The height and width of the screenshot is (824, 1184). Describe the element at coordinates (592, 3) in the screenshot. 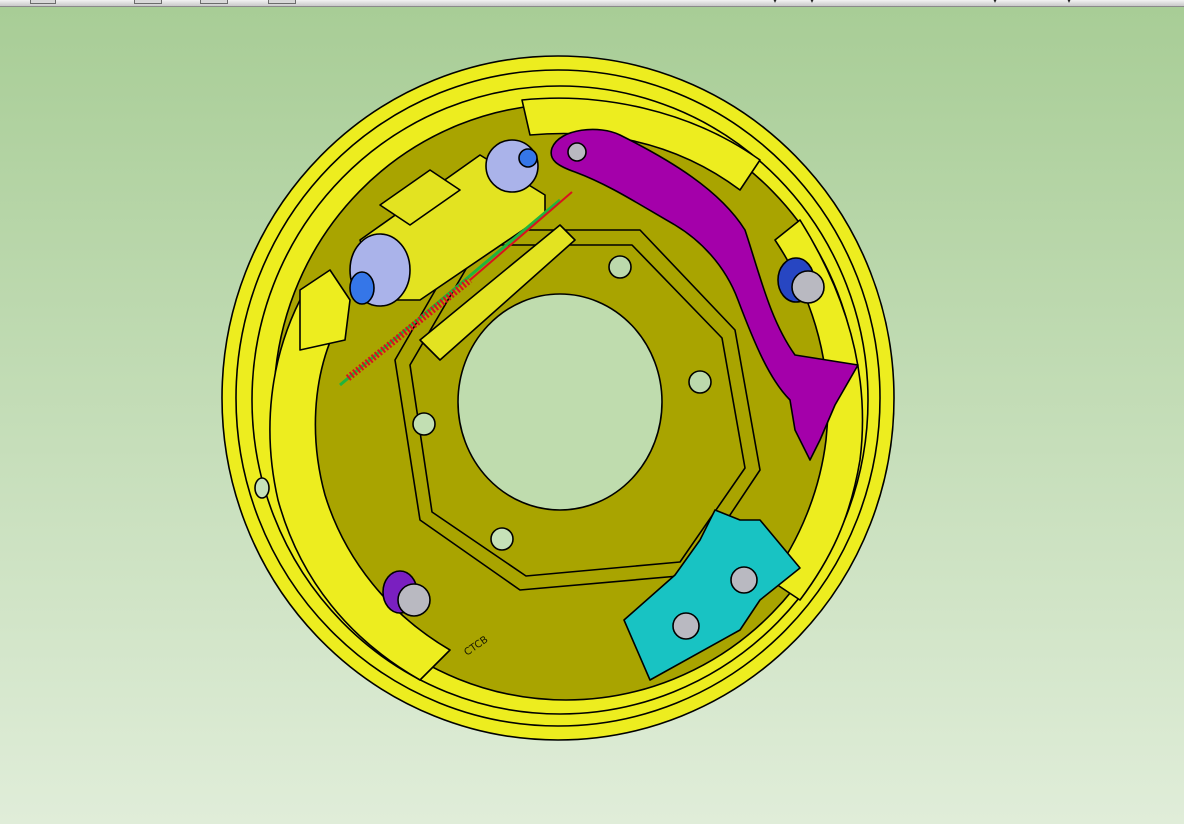

I see `top-toolbar: ▾ ▾ ▾ ▾` at that location.